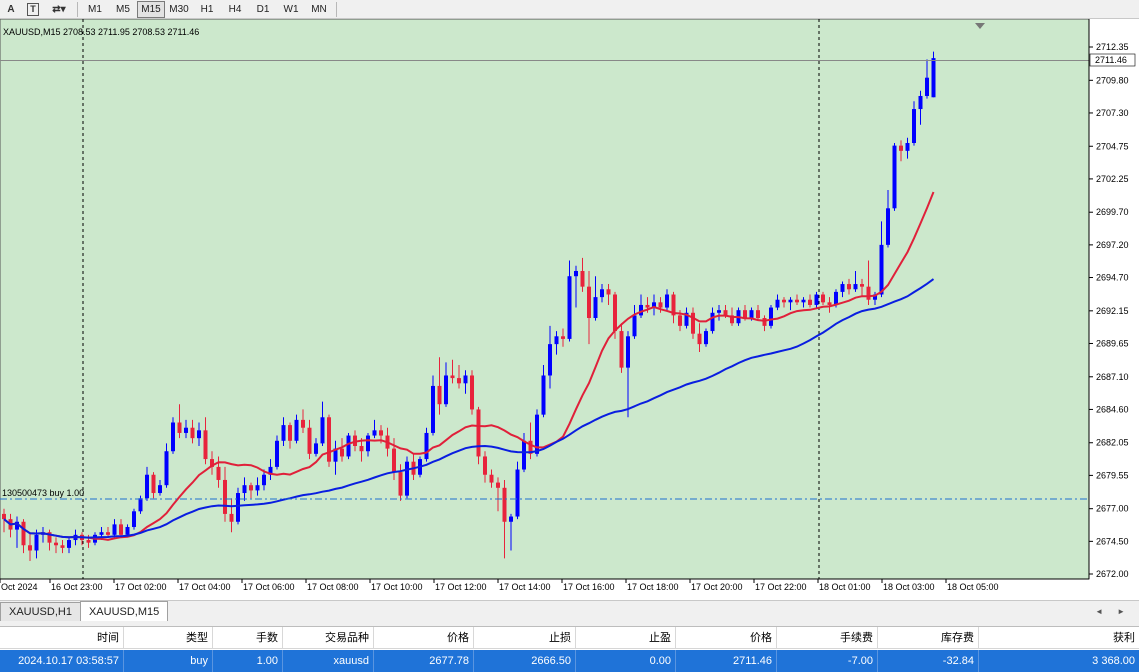 Image resolution: width=1139 pixels, height=672 pixels. I want to click on price-tick-label: 2712.35, so click(1112, 47).